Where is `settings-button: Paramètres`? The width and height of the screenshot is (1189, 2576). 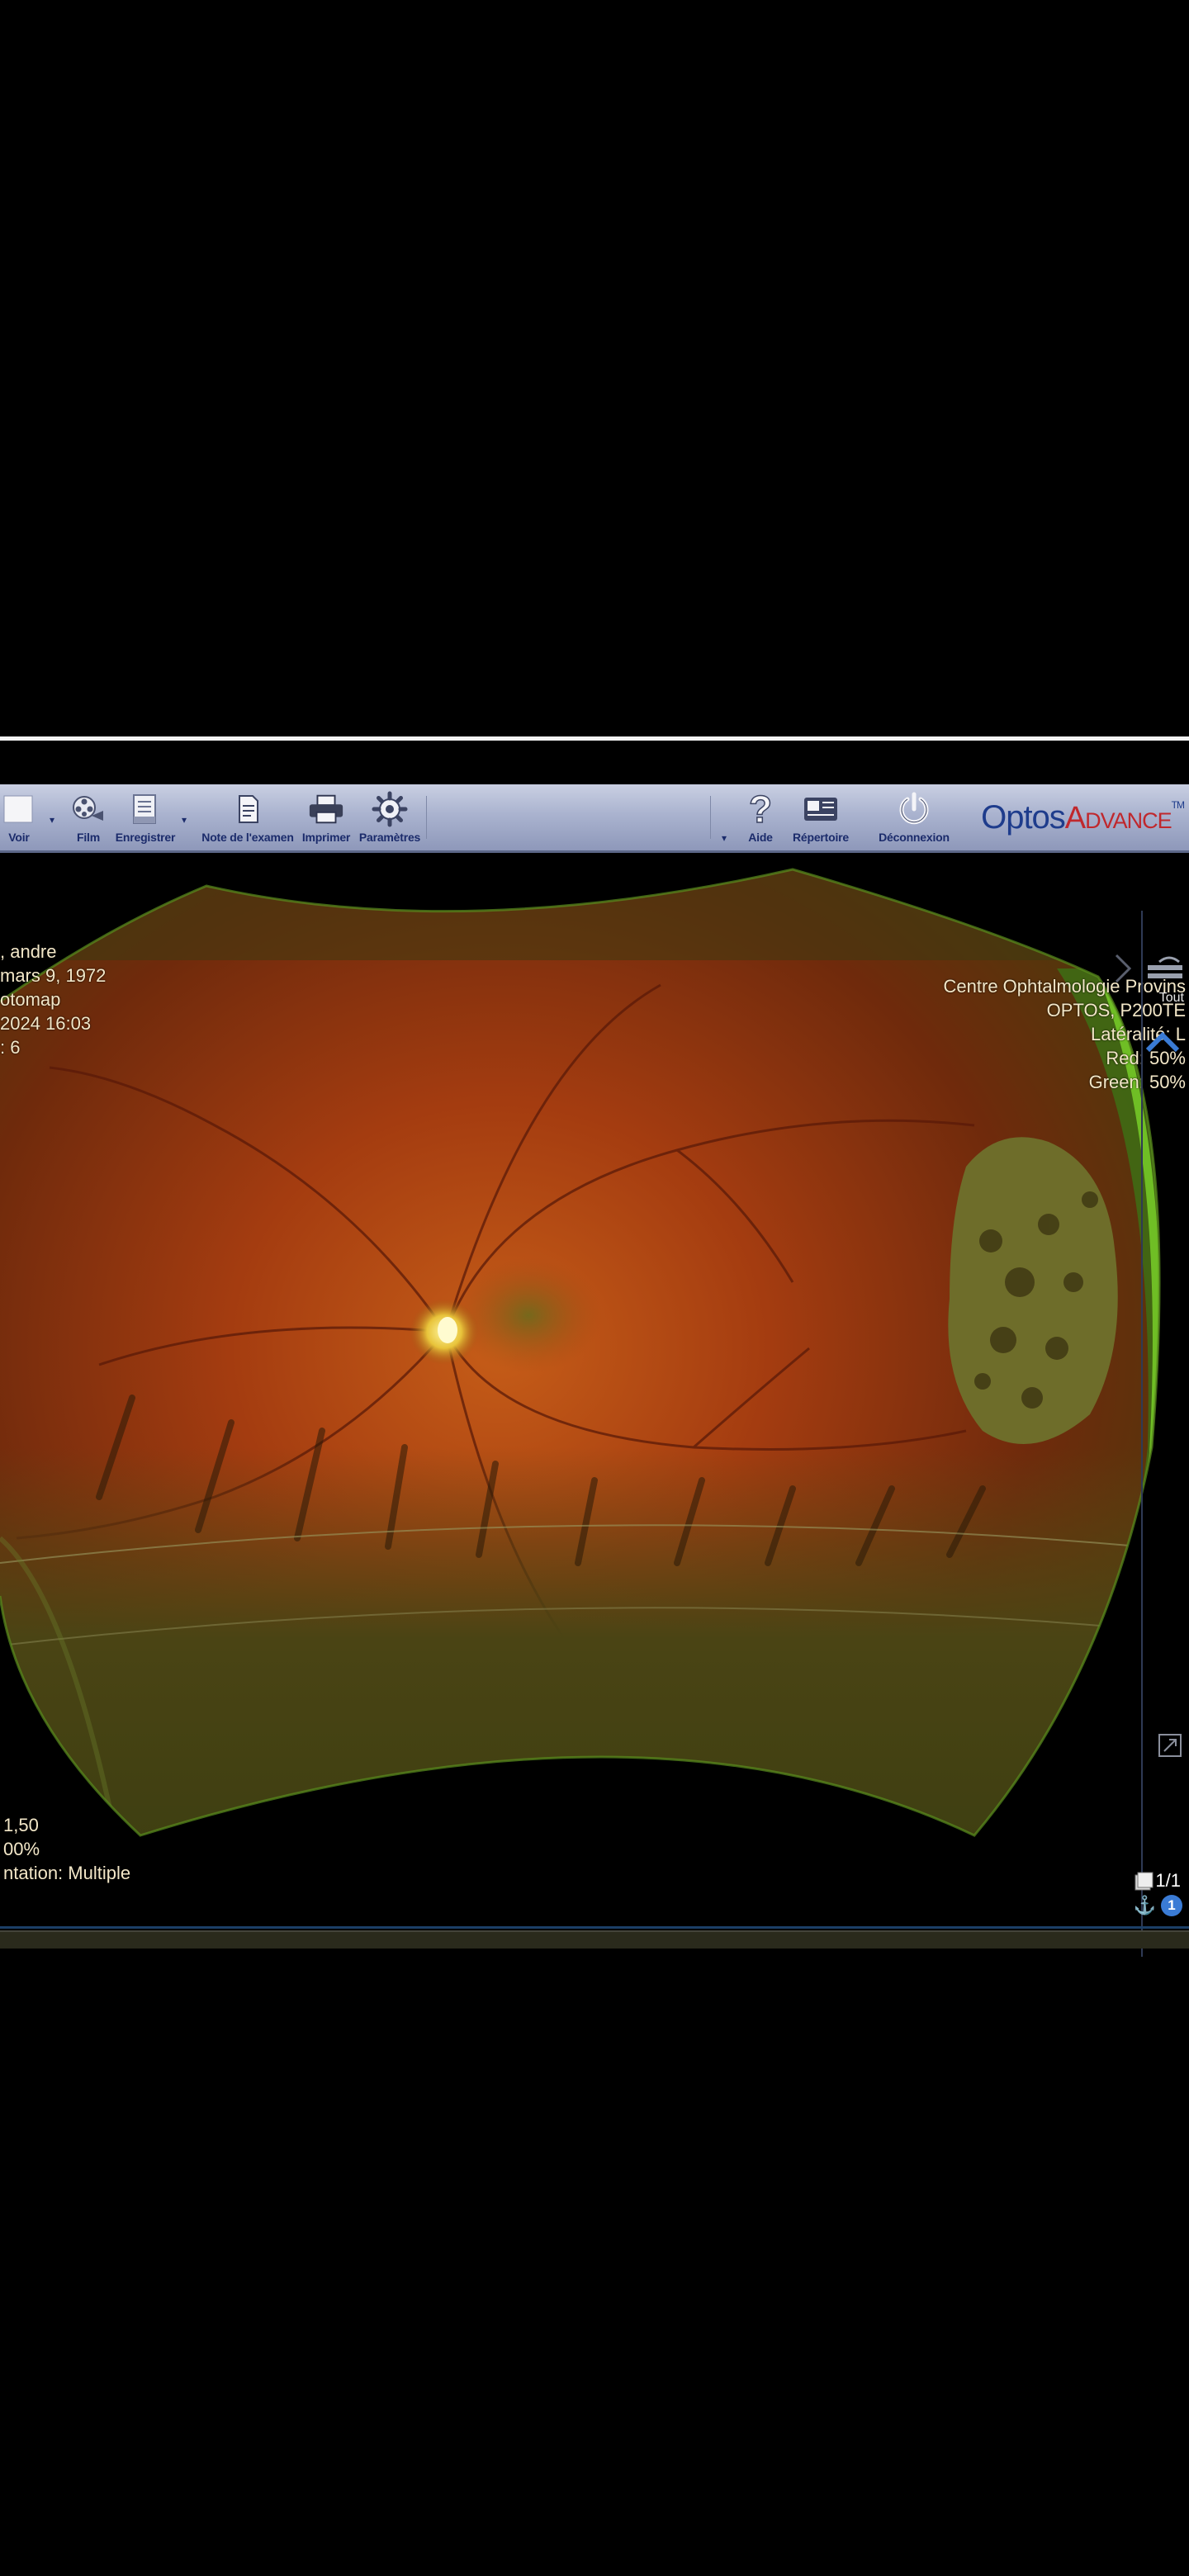
settings-button: Paramètres is located at coordinates (389, 818).